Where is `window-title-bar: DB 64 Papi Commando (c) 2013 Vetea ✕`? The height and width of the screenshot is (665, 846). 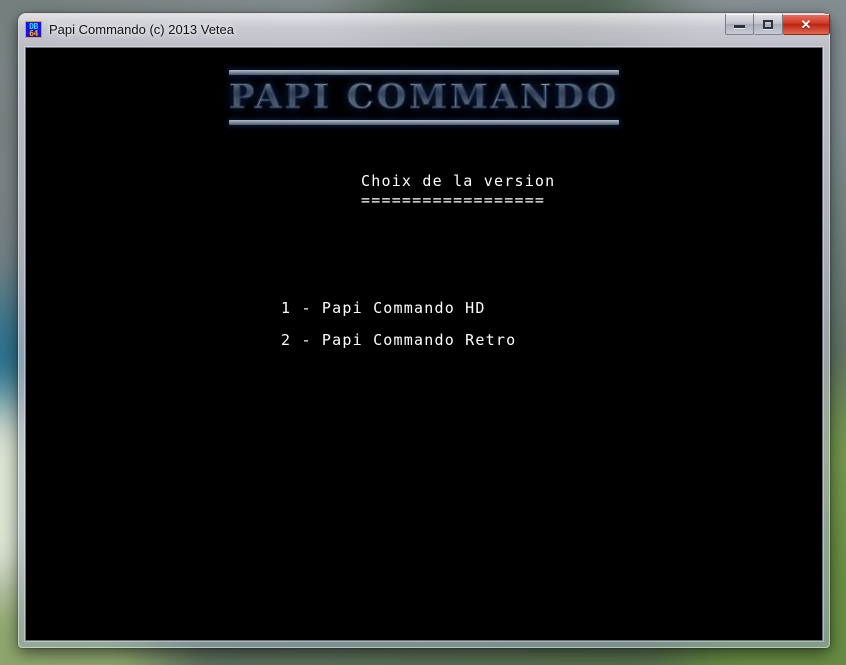
window-title-bar: DB 64 Papi Commando (c) 2013 Vetea ✕ is located at coordinates (424, 29).